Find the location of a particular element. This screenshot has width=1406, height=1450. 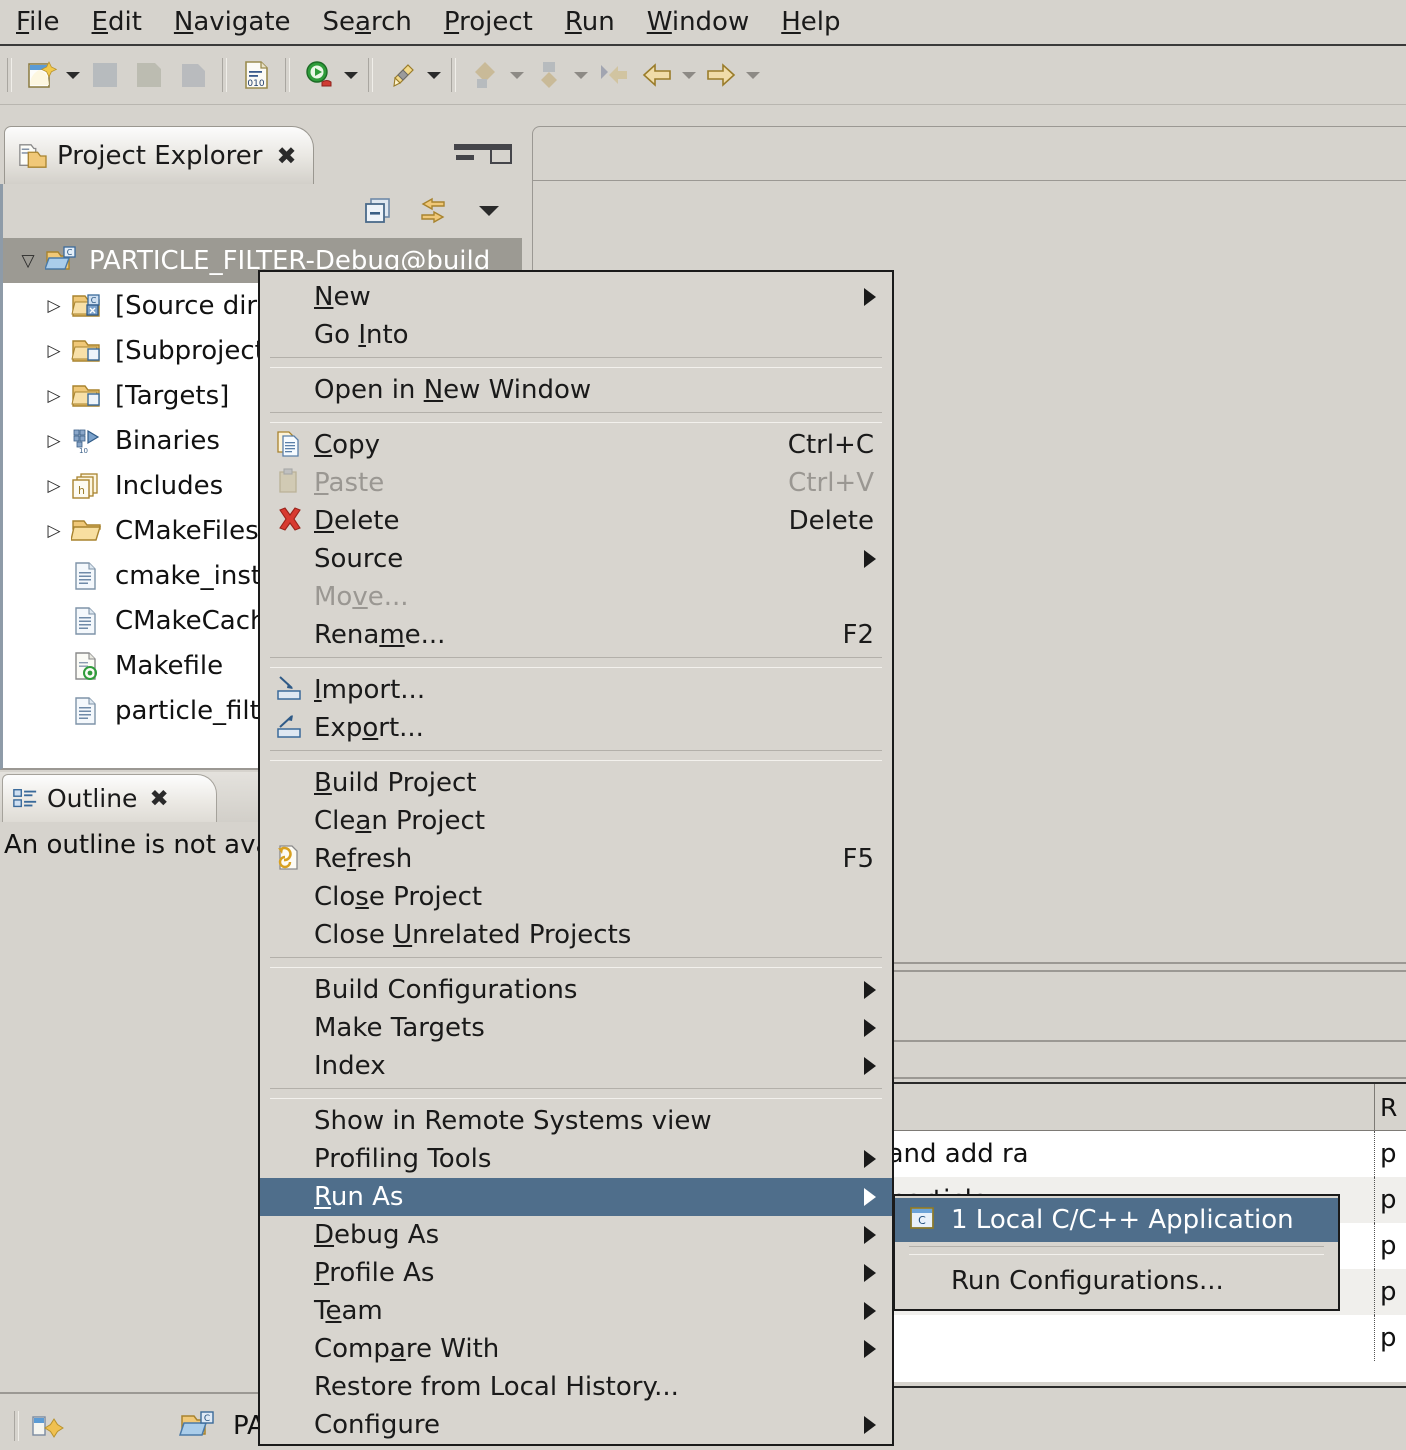

menubar-item-run: Run is located at coordinates (590, 22).